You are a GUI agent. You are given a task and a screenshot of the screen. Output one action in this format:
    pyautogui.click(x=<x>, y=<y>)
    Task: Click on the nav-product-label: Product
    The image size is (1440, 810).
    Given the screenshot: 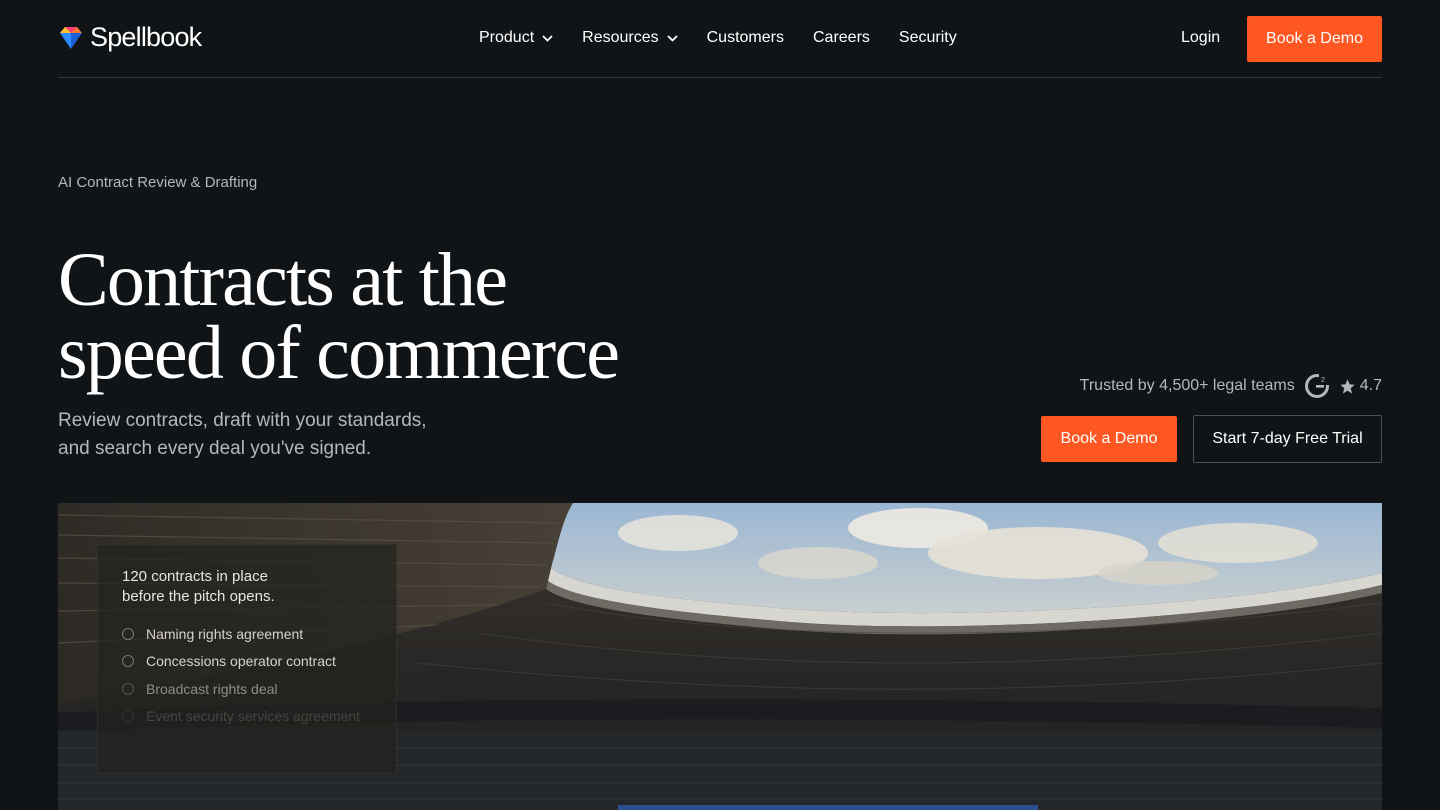 What is the action you would take?
    pyautogui.click(x=507, y=37)
    